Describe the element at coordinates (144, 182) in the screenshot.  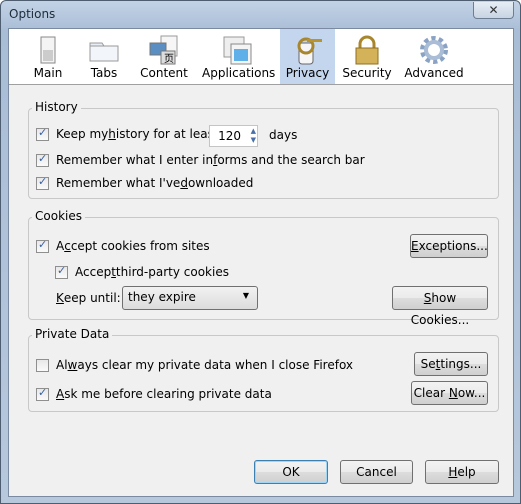
I see `remember-downloads-checkbox: Remember what I've downloaded` at that location.